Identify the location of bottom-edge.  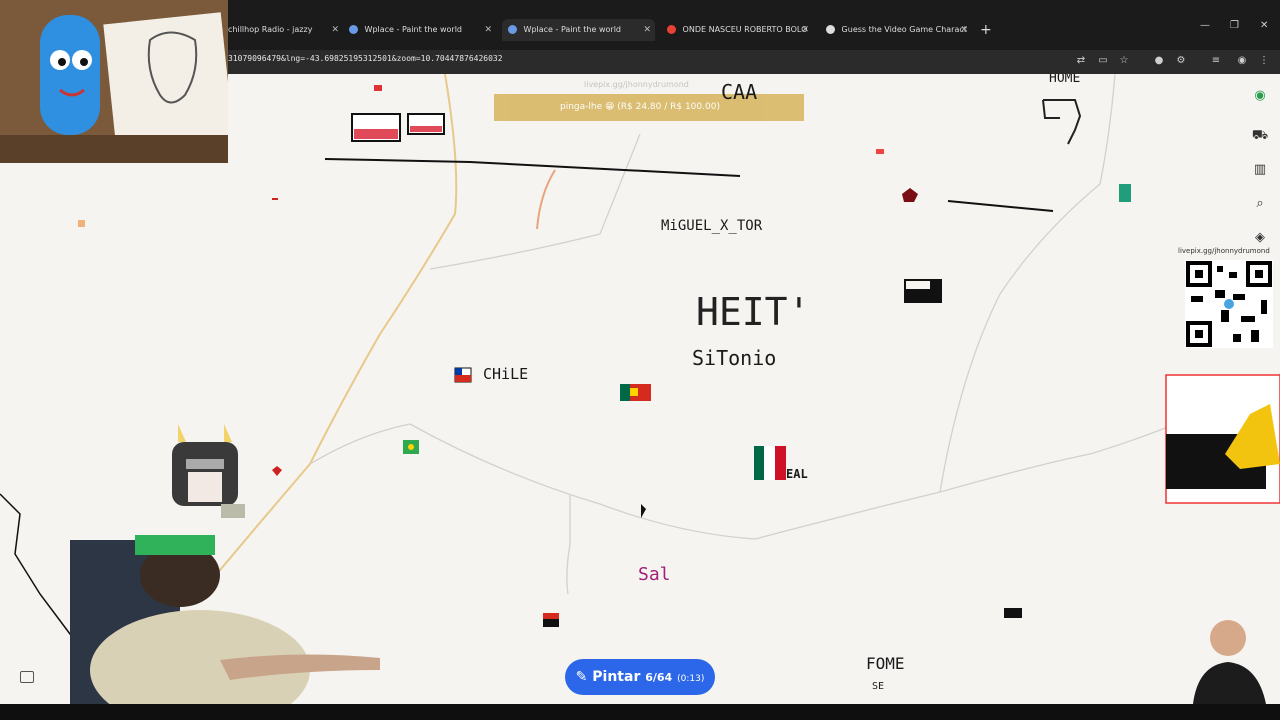
(640, 712).